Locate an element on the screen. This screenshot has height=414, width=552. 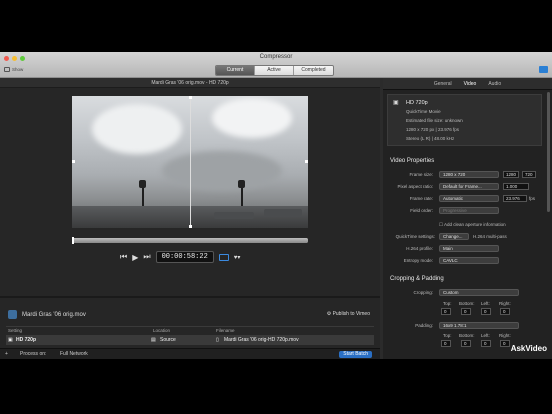
col-location: Location is located at coordinates (162, 330).